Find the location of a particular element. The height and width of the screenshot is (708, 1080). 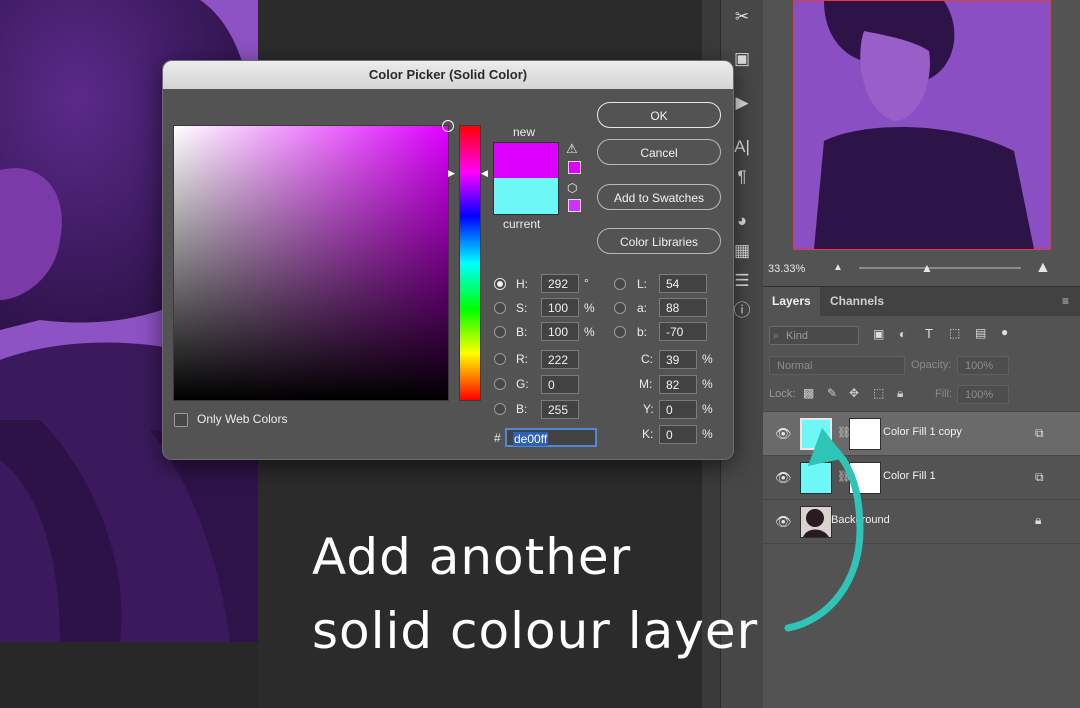

type-filter-icon: T is located at coordinates (929, 333).